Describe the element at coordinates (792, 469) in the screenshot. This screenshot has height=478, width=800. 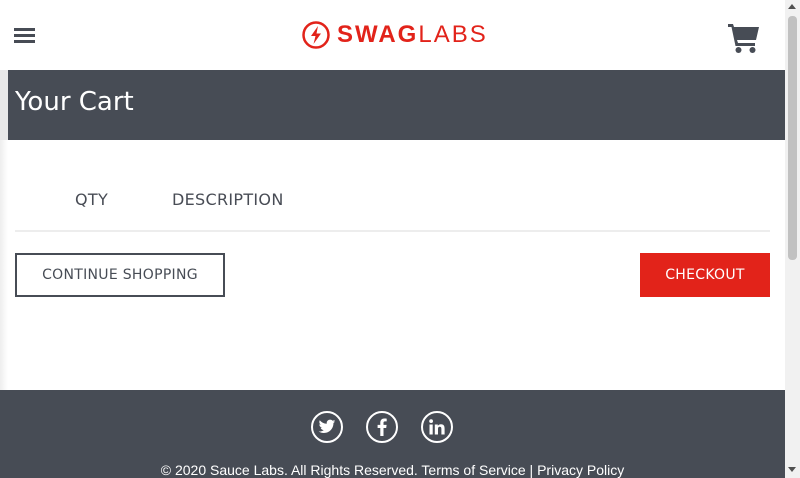
I see `scroll-down-arrow-icon` at that location.